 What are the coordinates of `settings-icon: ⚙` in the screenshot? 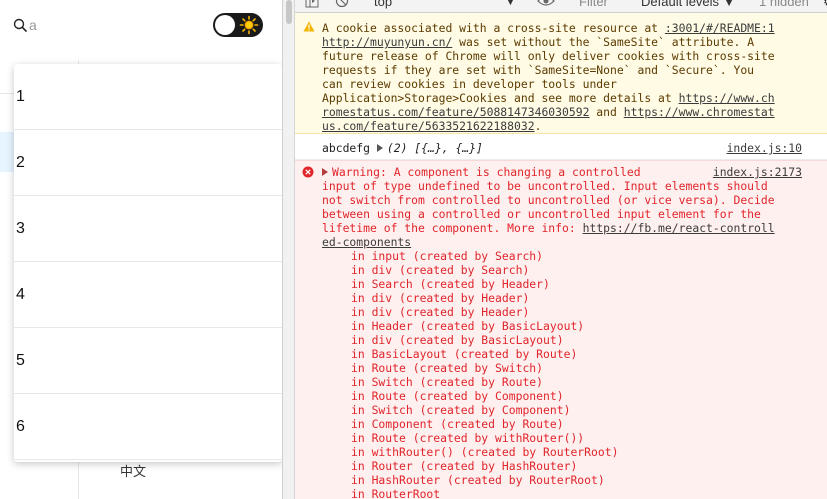 It's located at (825, 5).